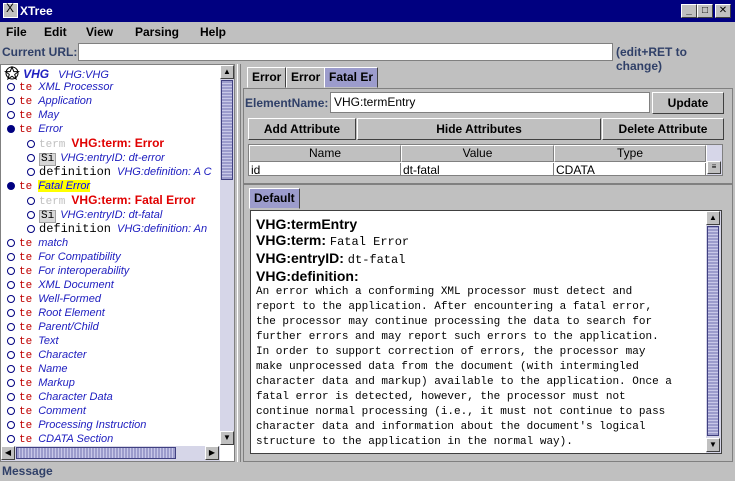  I want to click on tree-item: te CDATA Section, so click(60, 439).